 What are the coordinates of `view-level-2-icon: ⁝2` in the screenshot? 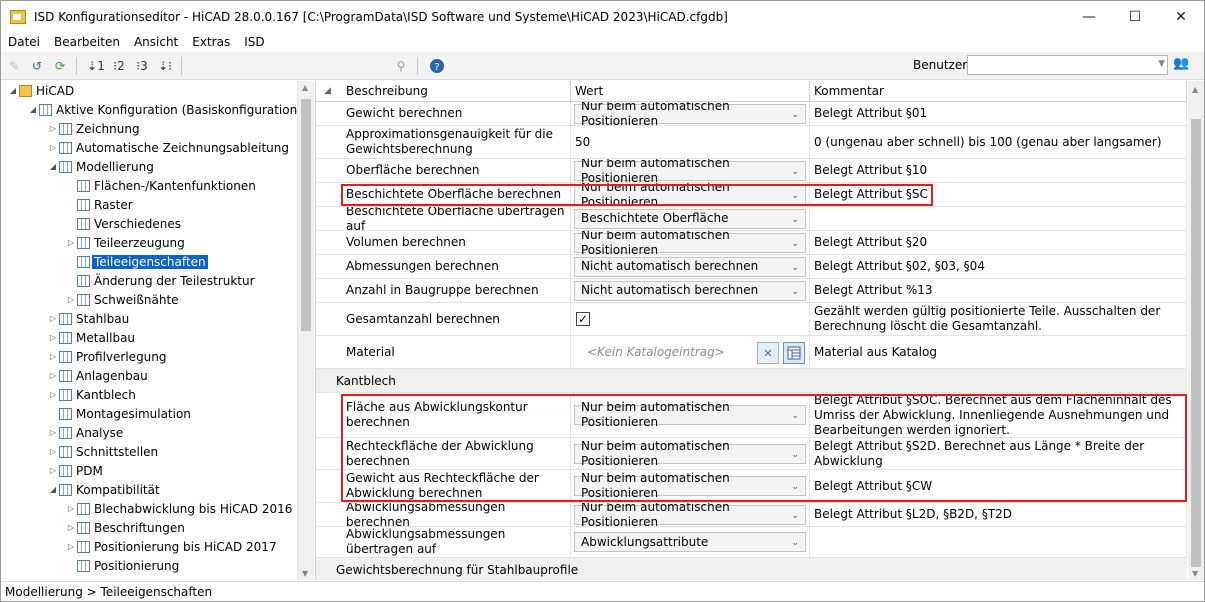 It's located at (119, 66).